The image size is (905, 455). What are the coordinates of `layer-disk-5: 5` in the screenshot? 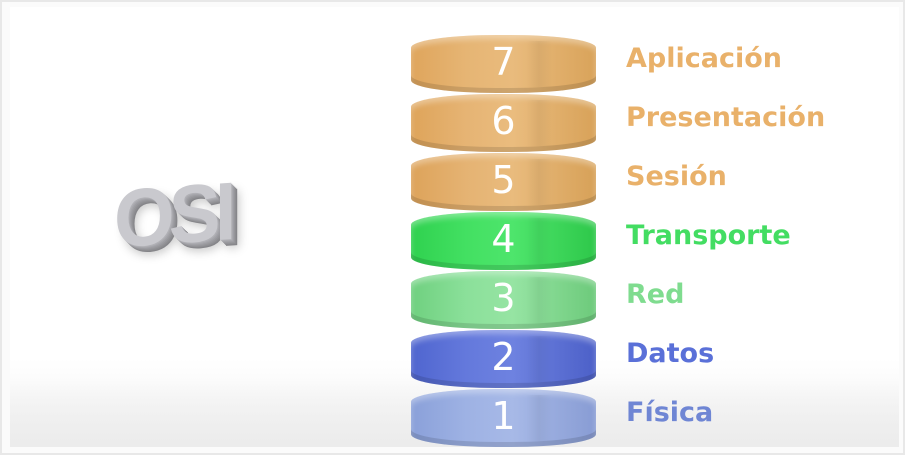 It's located at (503, 182).